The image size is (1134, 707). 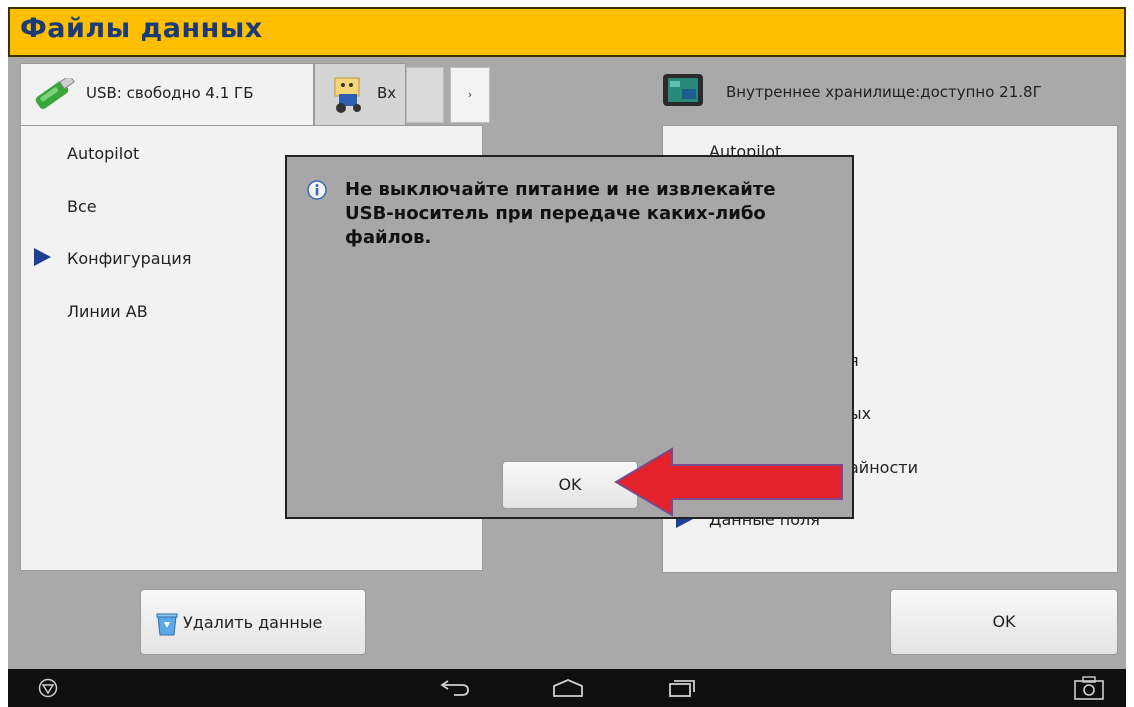 I want to click on delete-data-button: Удалить данные, so click(x=253, y=622).